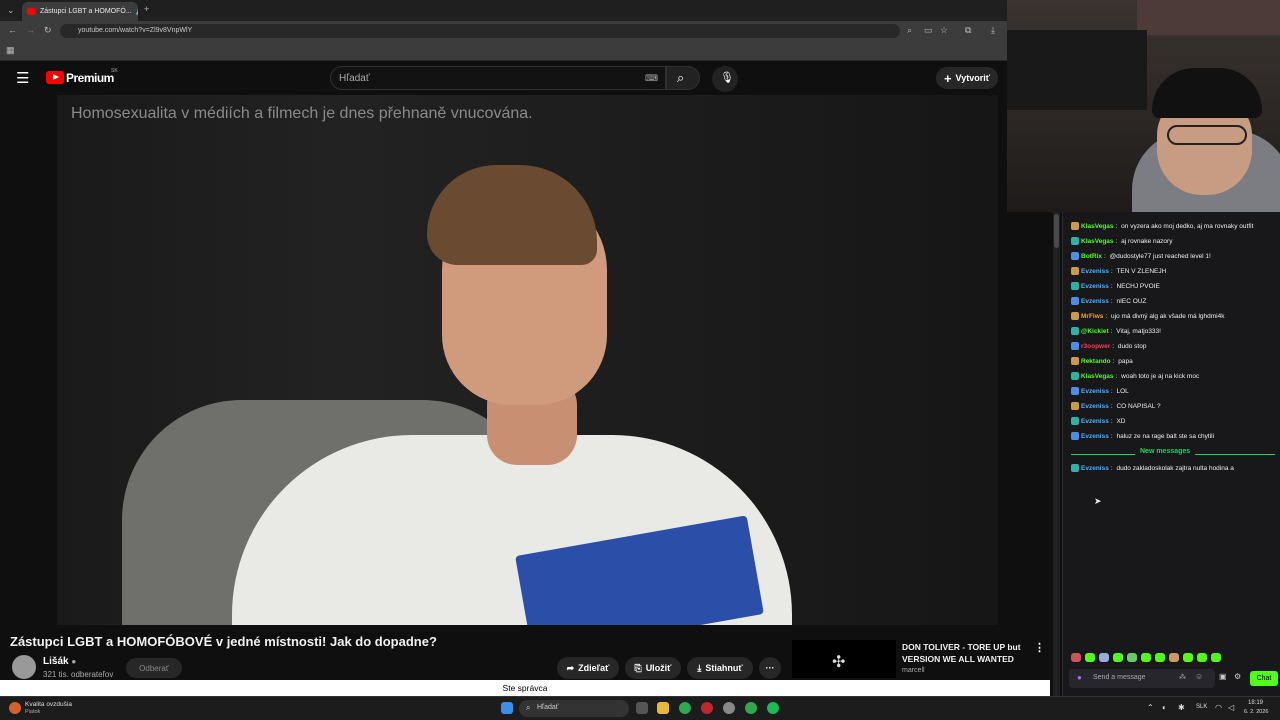 The image size is (1280, 720). I want to click on settings-gear-icon: ⚙, so click(1237, 676).